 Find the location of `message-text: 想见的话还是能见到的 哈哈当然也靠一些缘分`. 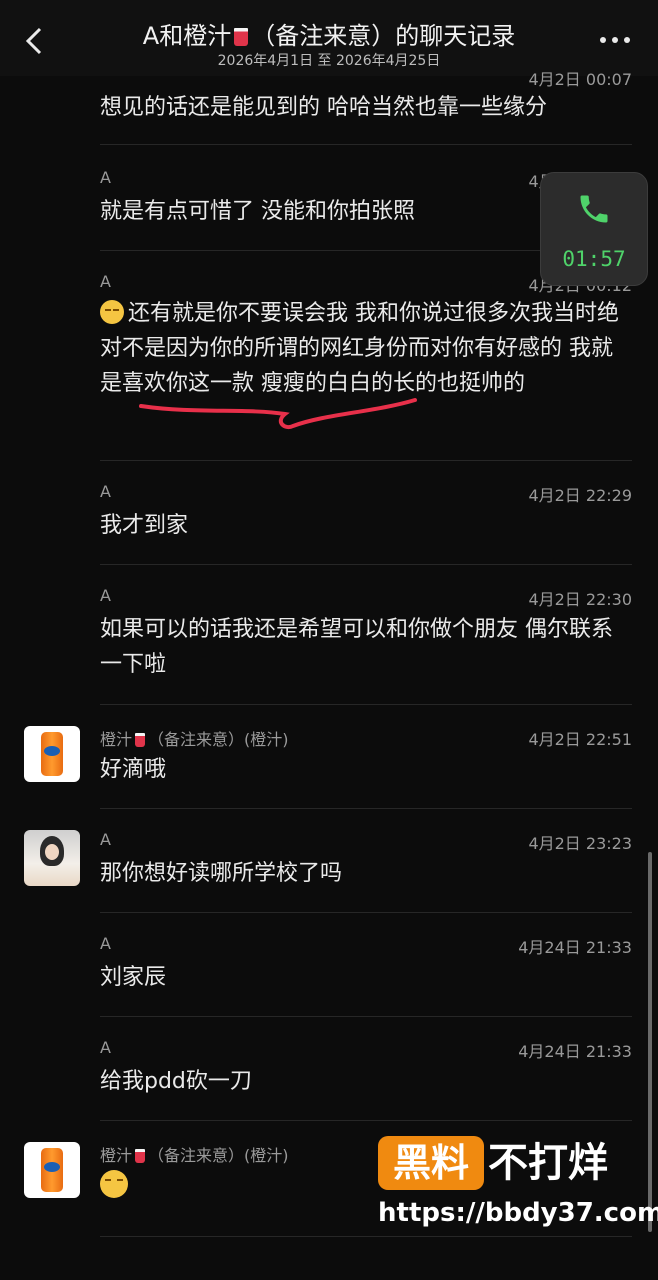

message-text: 想见的话还是能见到的 哈哈当然也靠一些缘分 is located at coordinates (323, 107).